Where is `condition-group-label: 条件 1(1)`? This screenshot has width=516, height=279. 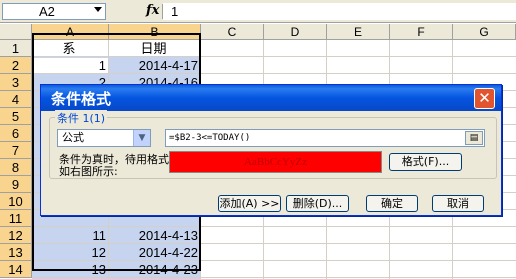 condition-group-label: 条件 1(1) is located at coordinates (81, 118).